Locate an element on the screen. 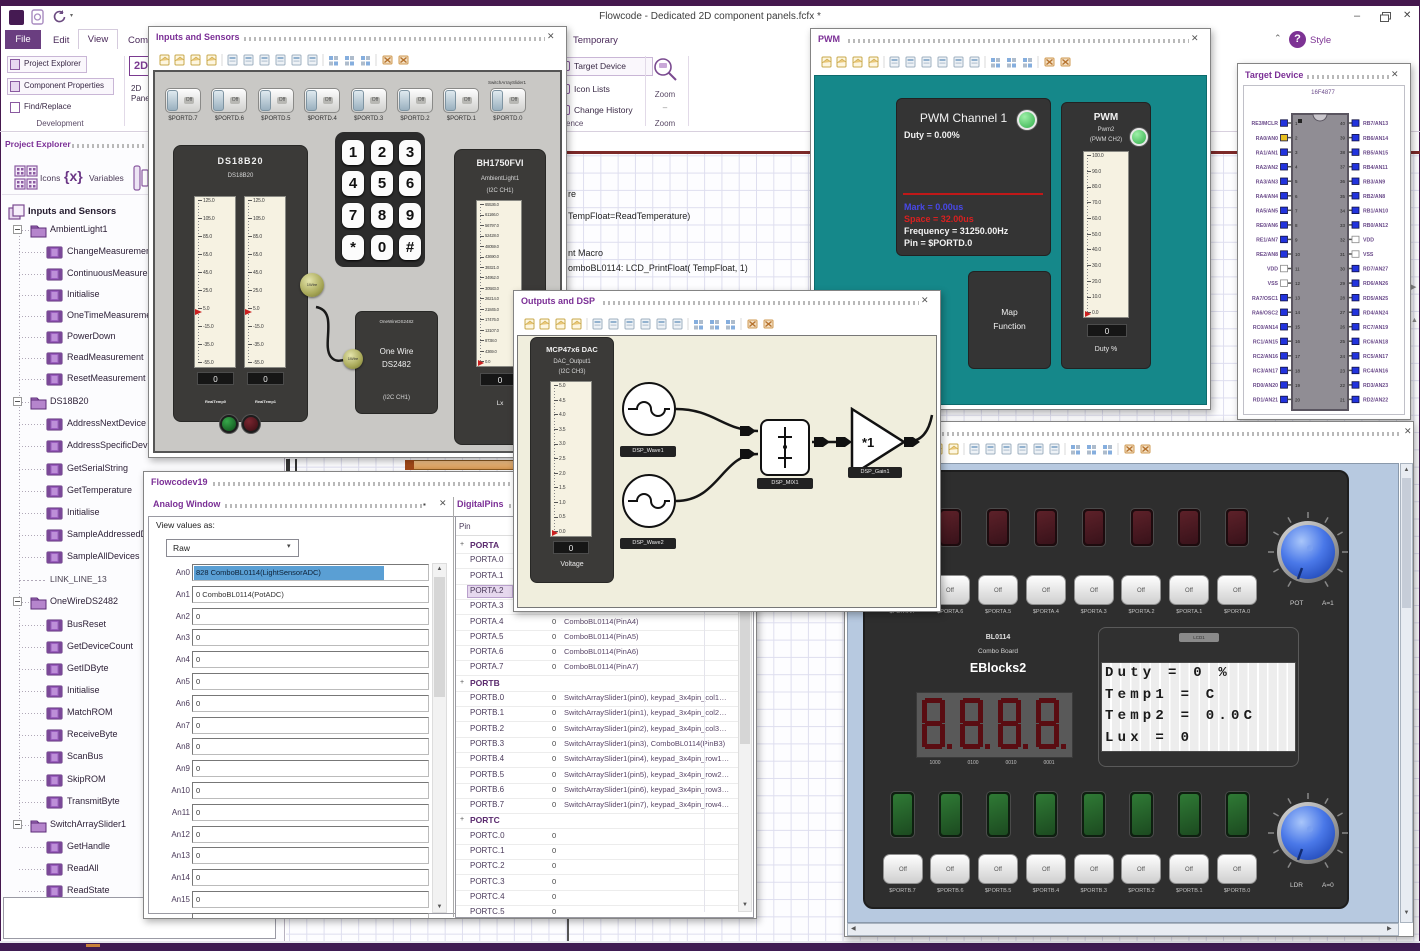 The image size is (1420, 951). svg-text: RC2/AN16 is located at coordinates (1265, 357).